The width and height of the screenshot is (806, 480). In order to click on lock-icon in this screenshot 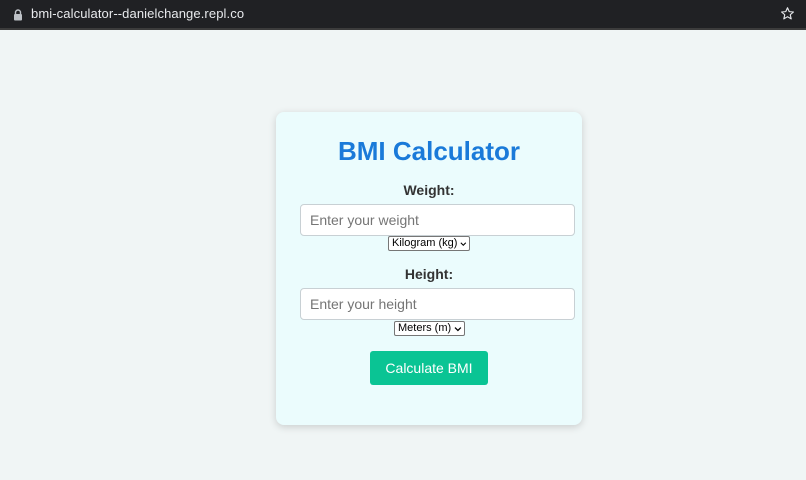, I will do `click(18, 15)`.